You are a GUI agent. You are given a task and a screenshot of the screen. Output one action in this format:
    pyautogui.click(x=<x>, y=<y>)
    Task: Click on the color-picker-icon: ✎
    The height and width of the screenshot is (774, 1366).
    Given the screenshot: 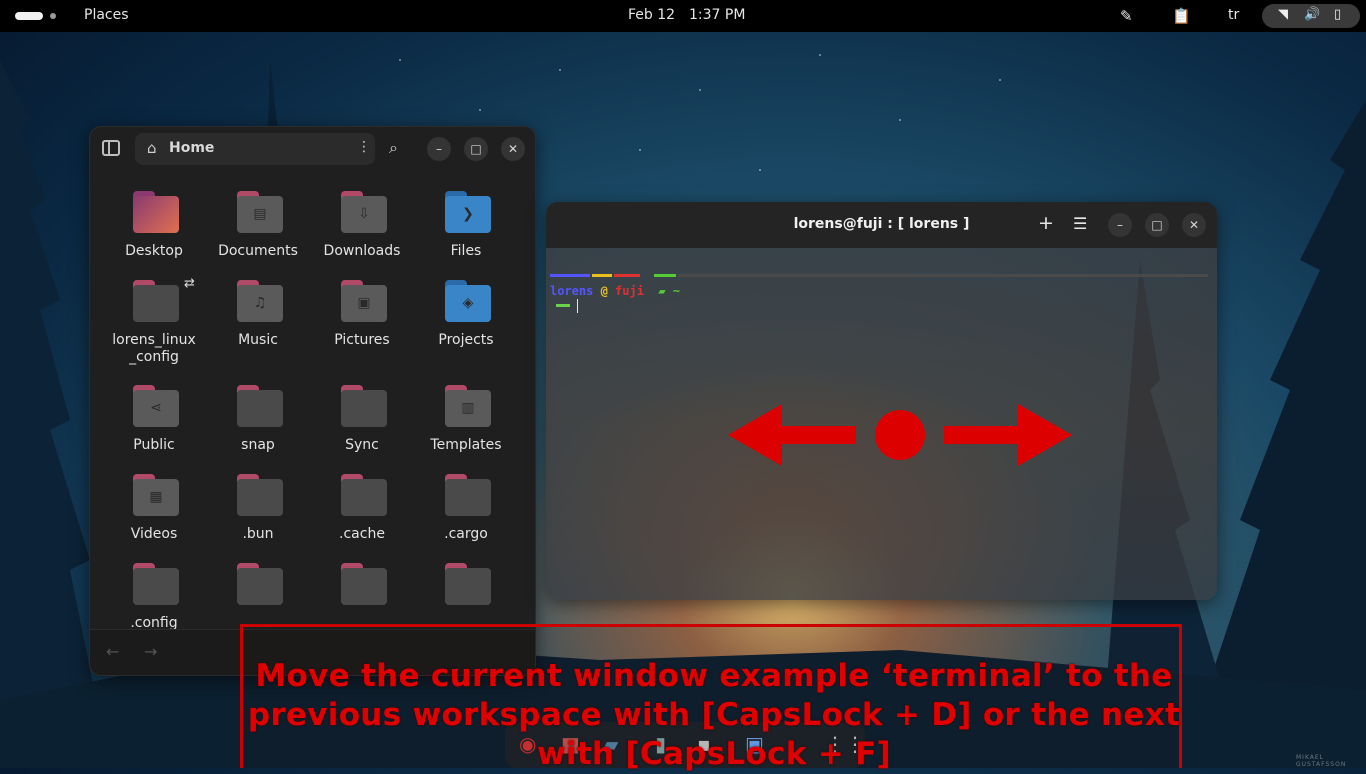 What is the action you would take?
    pyautogui.click(x=1126, y=16)
    